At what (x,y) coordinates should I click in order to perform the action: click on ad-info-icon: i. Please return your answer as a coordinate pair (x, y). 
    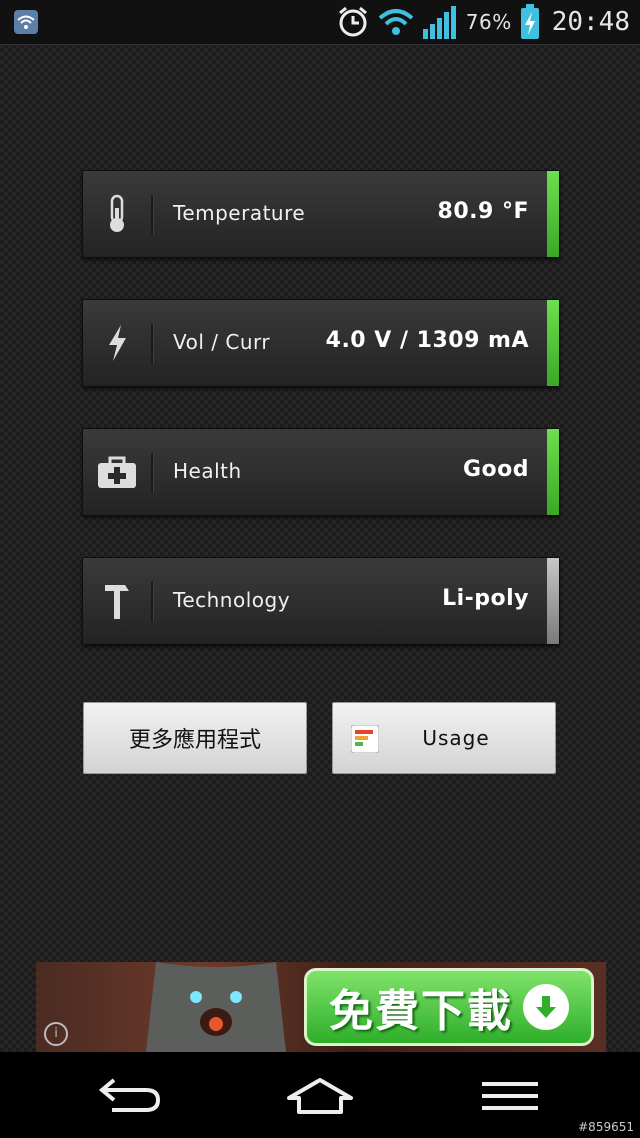
    Looking at the image, I should click on (56, 1034).